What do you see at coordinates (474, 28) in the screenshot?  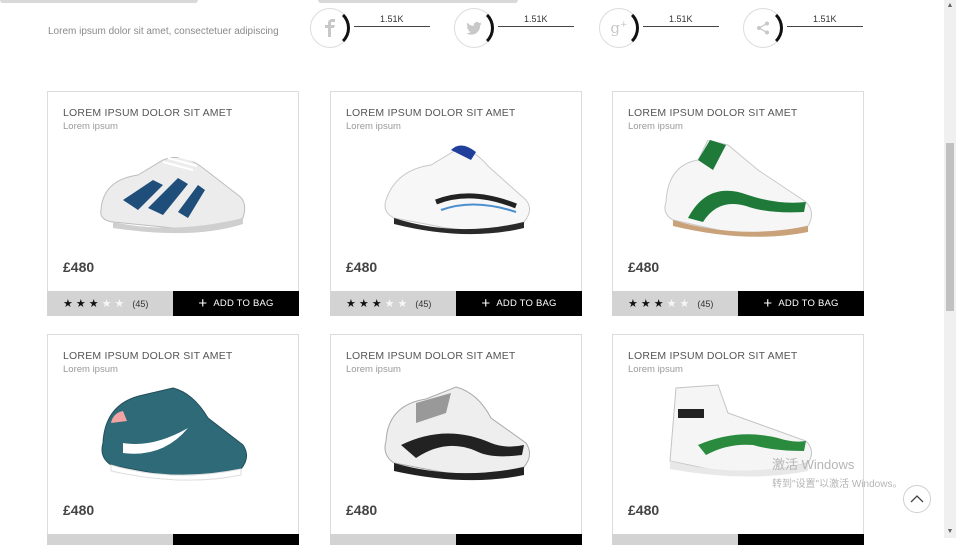 I see `twitter-icon` at bounding box center [474, 28].